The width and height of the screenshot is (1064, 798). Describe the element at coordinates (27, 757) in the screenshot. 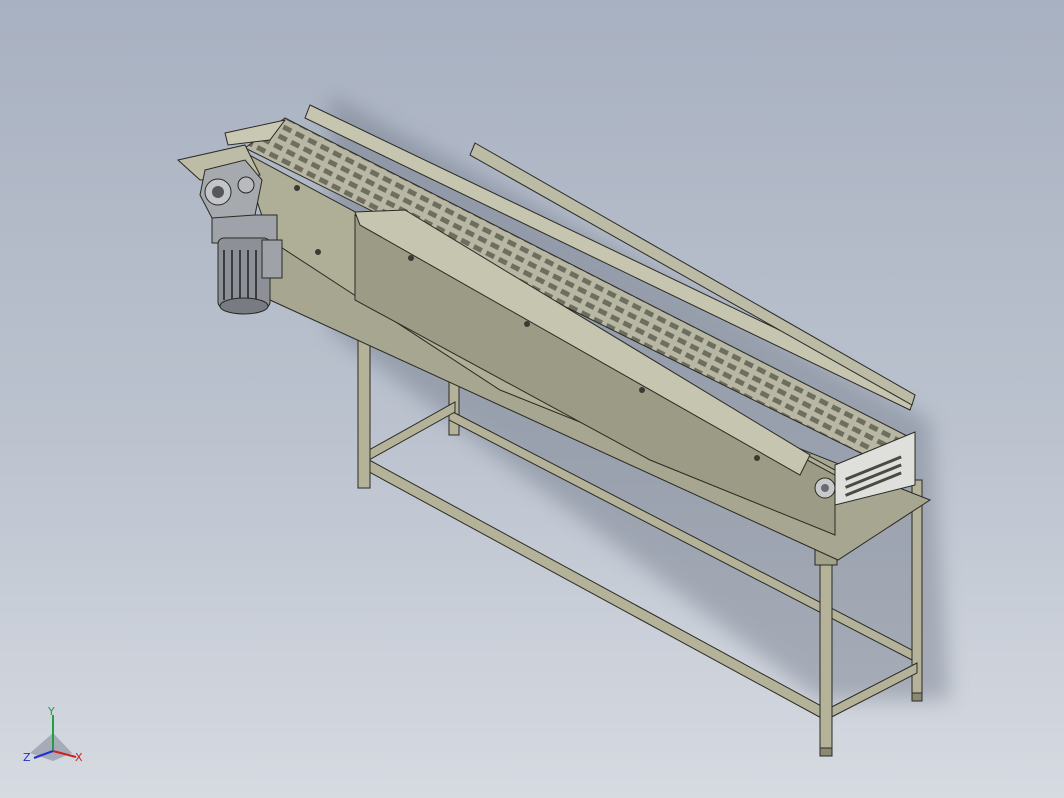

I see `z-axis-label: Z` at that location.